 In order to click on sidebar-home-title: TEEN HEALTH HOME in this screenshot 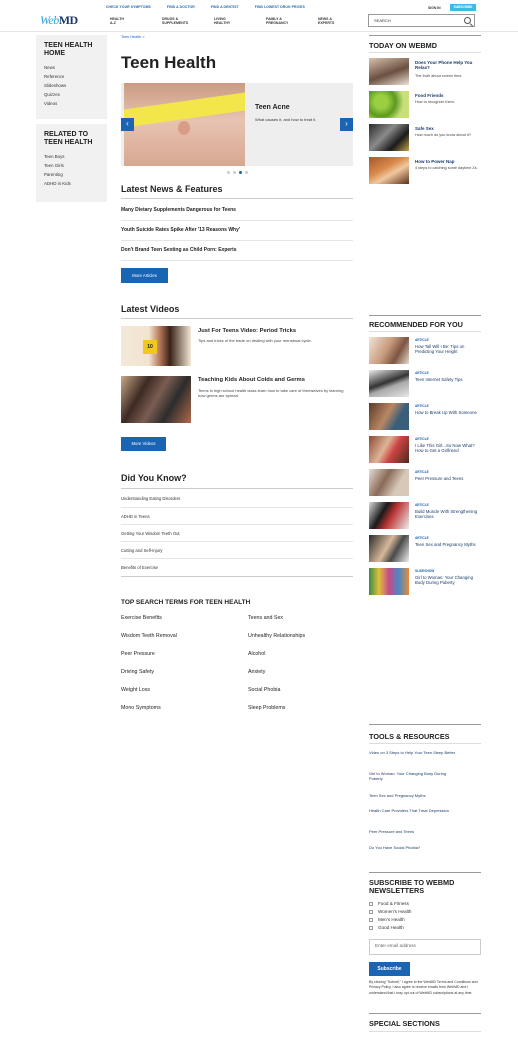, I will do `click(71, 49)`.